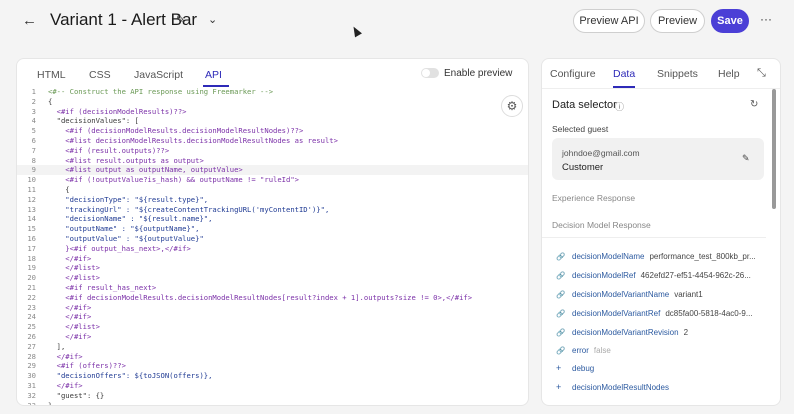 The image size is (794, 414). What do you see at coordinates (180, 19) in the screenshot?
I see `edit-title-icon: ✎` at bounding box center [180, 19].